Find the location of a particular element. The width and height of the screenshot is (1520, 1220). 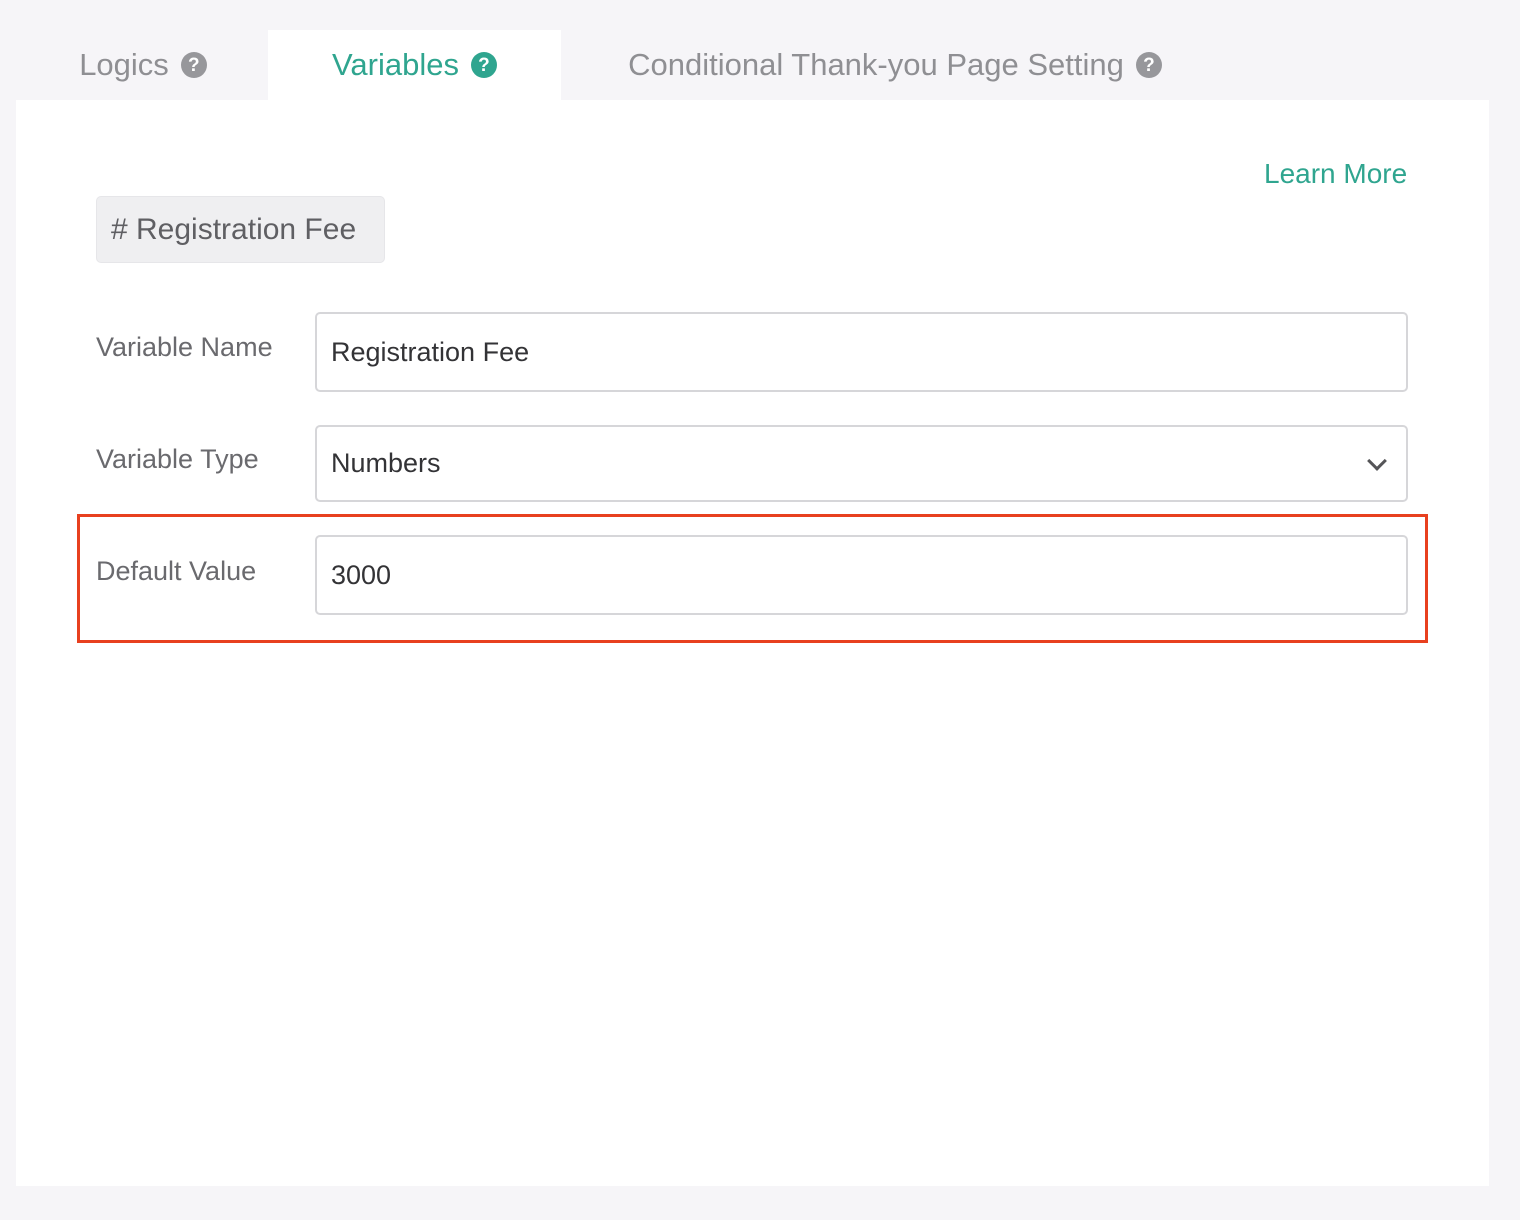

variable-name-label: Variable Name is located at coordinates (184, 347).